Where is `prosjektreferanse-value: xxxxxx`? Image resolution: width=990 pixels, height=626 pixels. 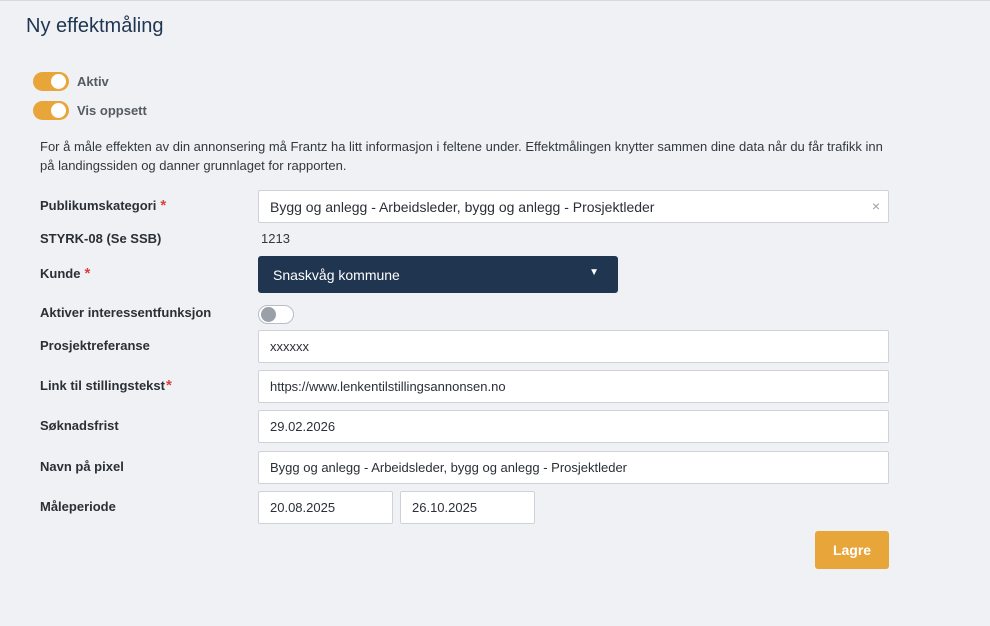 prosjektreferanse-value: xxxxxx is located at coordinates (289, 346).